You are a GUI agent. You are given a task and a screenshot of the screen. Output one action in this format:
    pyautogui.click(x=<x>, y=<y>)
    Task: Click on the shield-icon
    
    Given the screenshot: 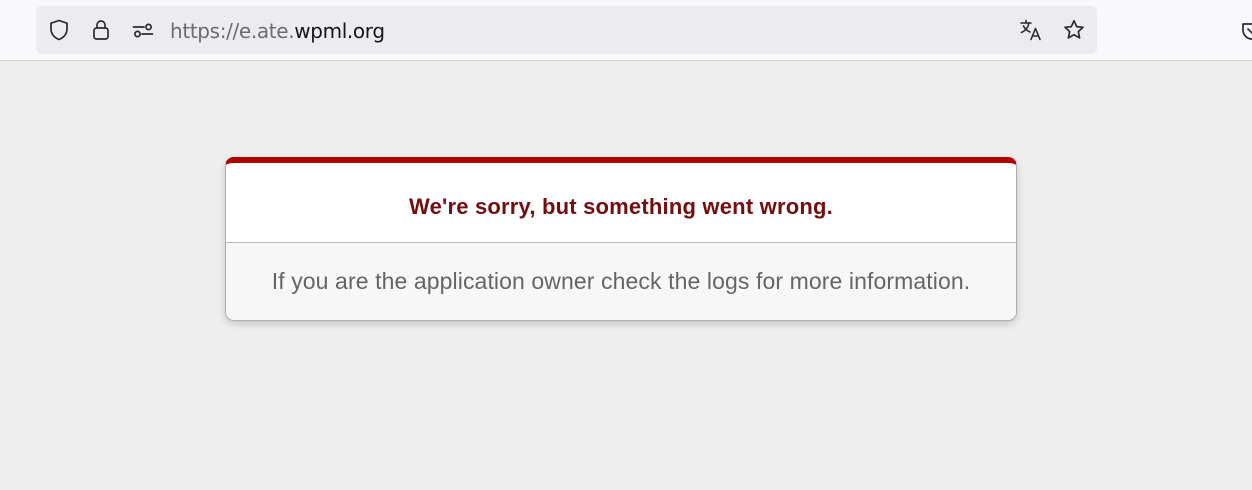 What is the action you would take?
    pyautogui.click(x=59, y=30)
    